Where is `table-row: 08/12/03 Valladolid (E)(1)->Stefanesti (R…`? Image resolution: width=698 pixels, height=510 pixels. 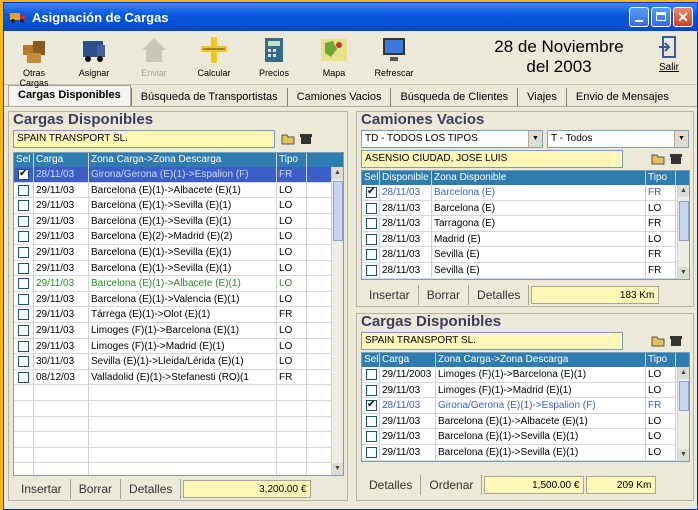
table-row: 08/12/03 Valladolid (E)(1)->Stefanesti (R… is located at coordinates (178, 377).